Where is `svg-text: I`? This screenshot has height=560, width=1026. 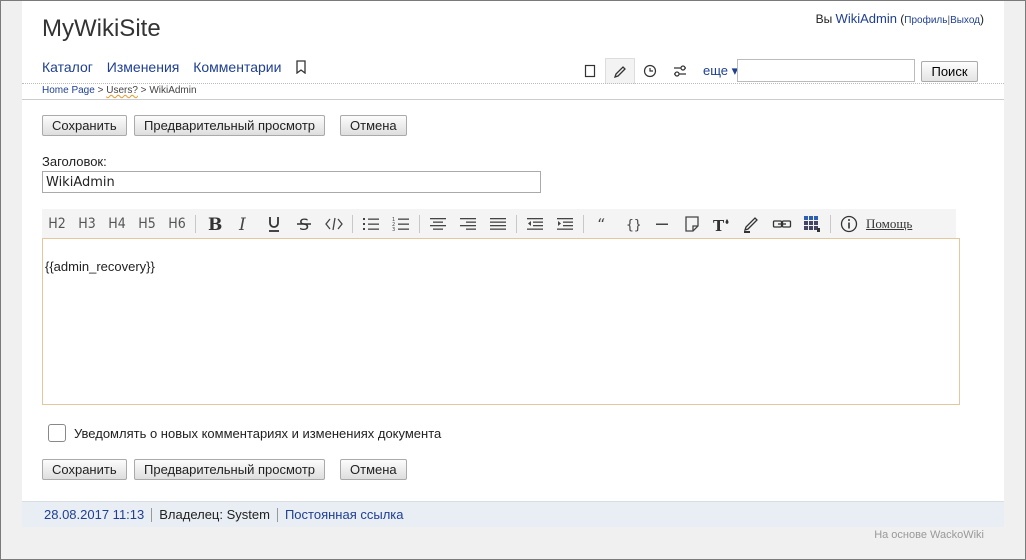 svg-text: I is located at coordinates (242, 224).